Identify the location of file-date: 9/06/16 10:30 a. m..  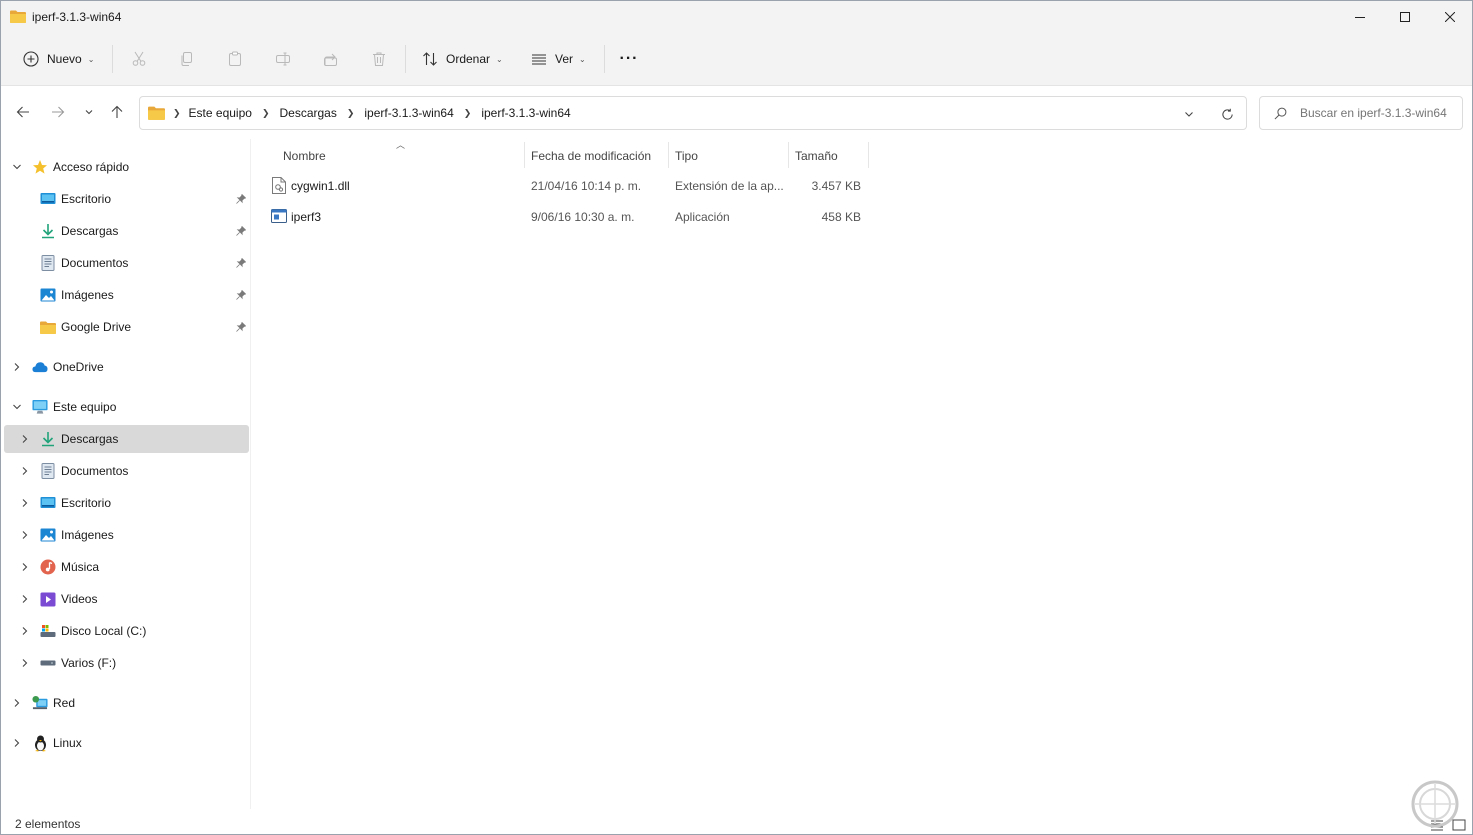
(583, 217).